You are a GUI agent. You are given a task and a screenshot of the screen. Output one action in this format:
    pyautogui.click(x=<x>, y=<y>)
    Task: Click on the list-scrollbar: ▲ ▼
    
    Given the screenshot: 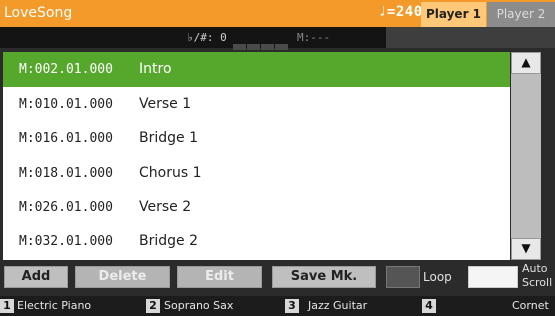 What is the action you would take?
    pyautogui.click(x=526, y=156)
    